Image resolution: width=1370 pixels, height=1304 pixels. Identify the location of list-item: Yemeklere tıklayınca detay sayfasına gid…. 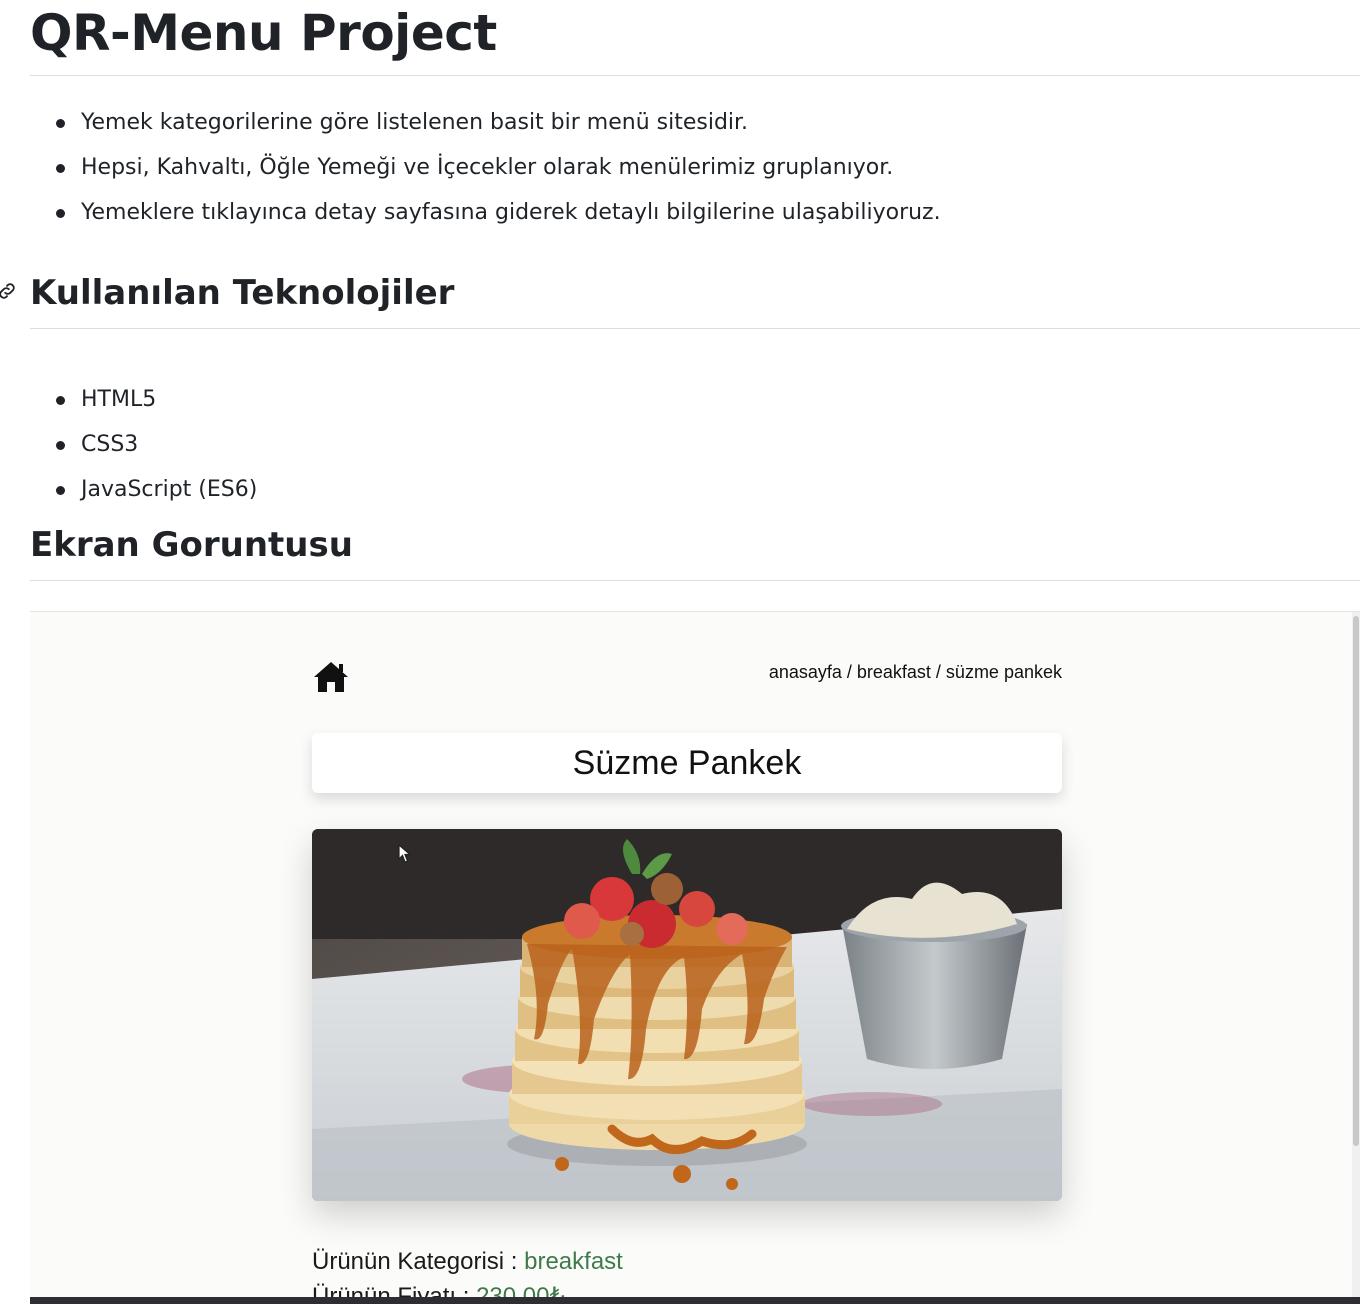
(695, 212).